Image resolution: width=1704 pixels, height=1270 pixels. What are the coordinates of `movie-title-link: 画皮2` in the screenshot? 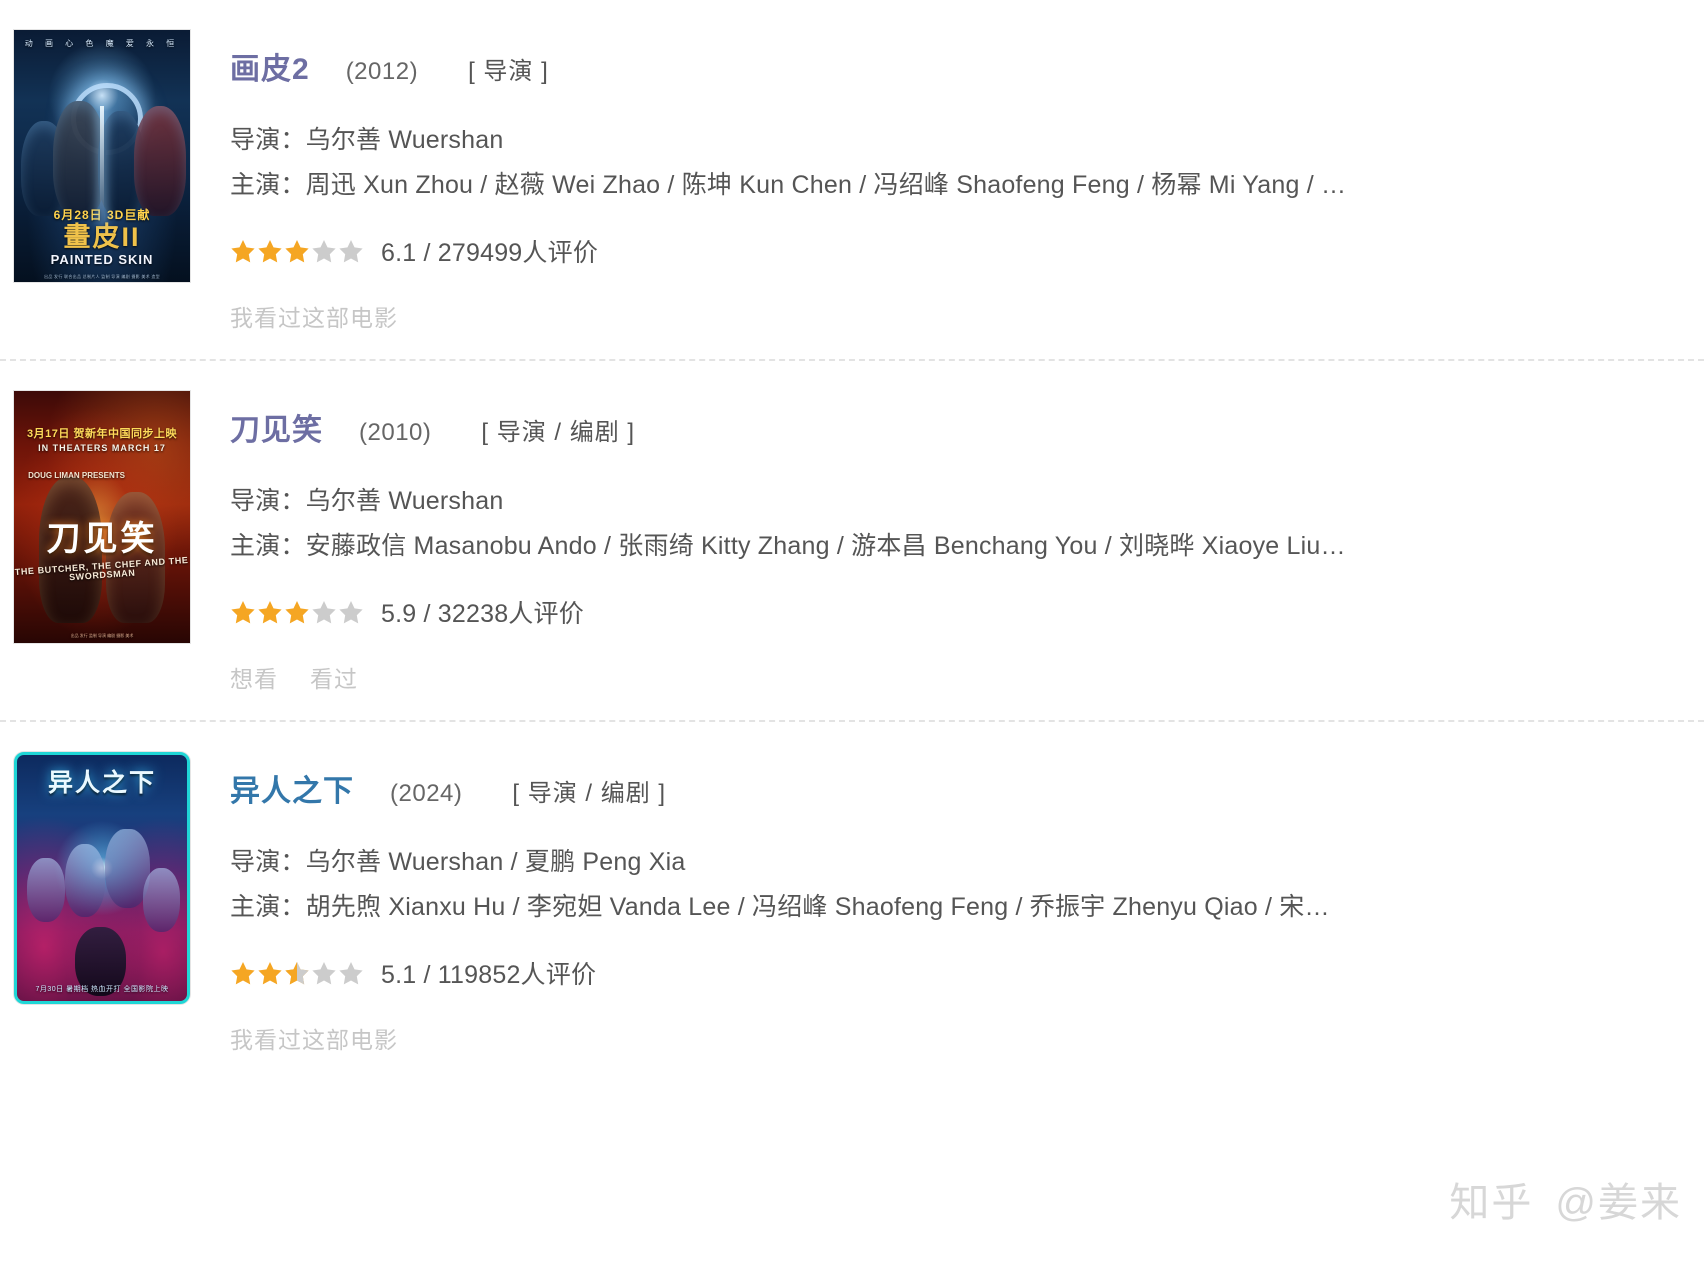 It's located at (270, 66).